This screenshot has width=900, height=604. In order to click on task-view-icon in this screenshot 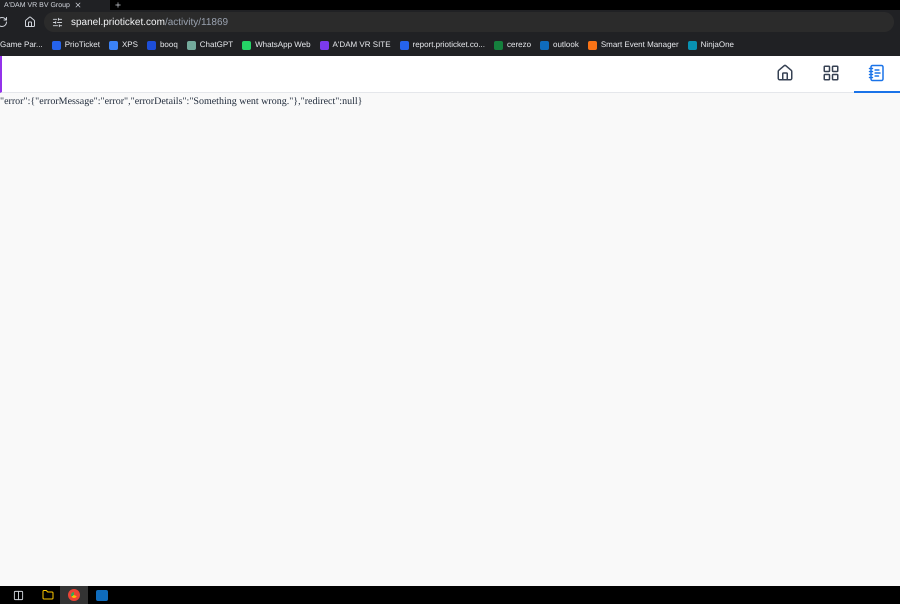, I will do `click(18, 595)`.